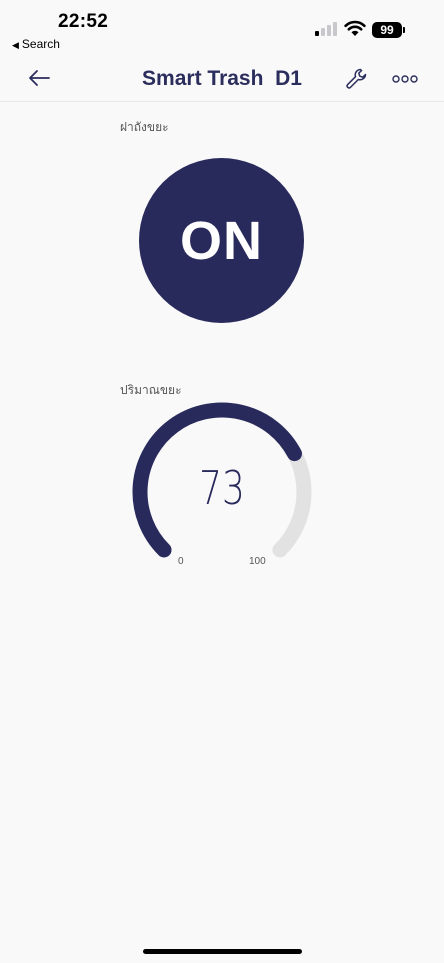  I want to click on page-title: Smart Trash D1, so click(222, 78).